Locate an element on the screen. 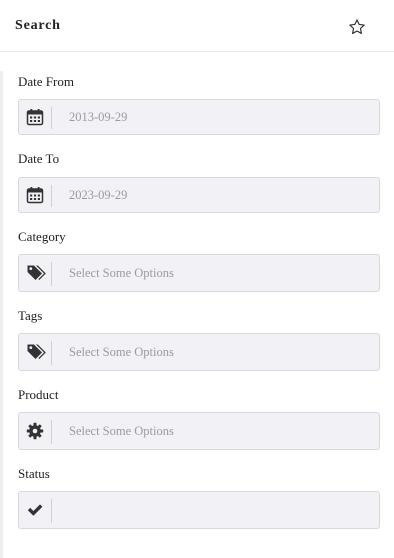 The height and width of the screenshot is (558, 394). status-label: Status is located at coordinates (34, 473).